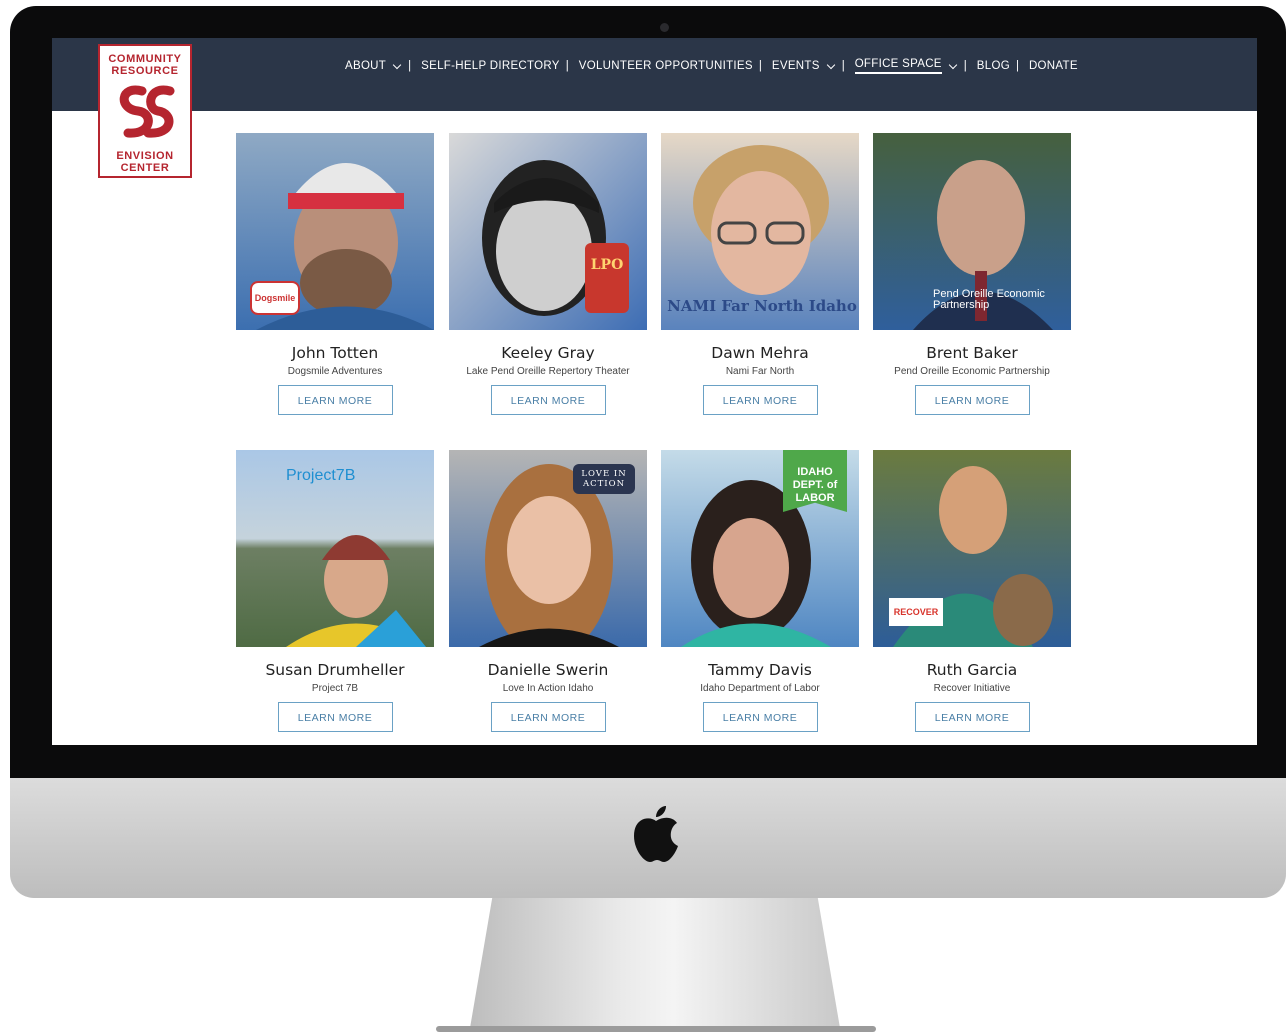 This screenshot has height=1034, width=1286. What do you see at coordinates (607, 278) in the screenshot?
I see `org-badge: LPO` at bounding box center [607, 278].